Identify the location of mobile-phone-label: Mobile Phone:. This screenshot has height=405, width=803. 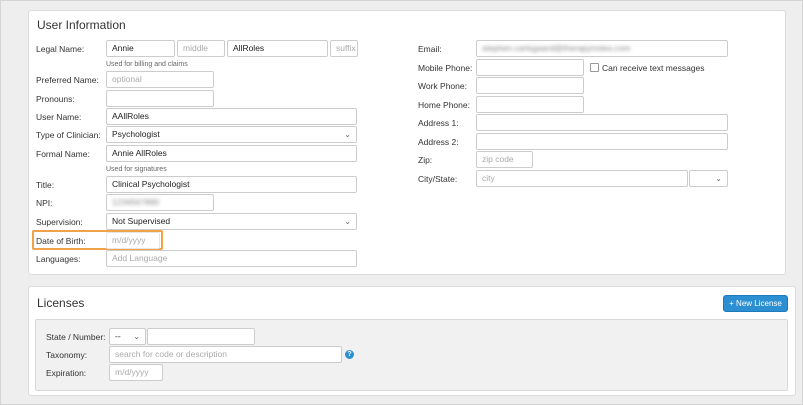
(445, 68).